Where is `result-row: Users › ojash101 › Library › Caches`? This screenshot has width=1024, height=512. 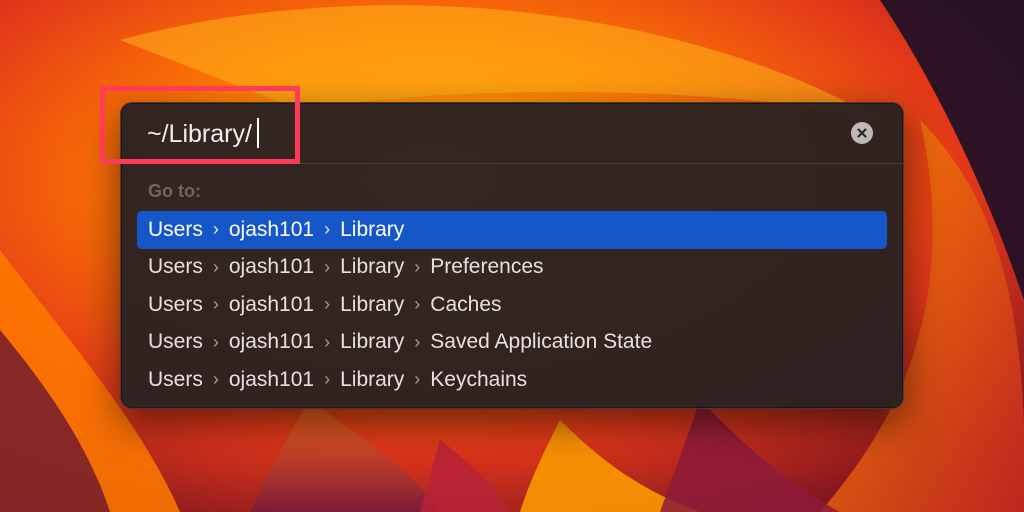
result-row: Users › ojash101 › Library › Caches is located at coordinates (512, 305).